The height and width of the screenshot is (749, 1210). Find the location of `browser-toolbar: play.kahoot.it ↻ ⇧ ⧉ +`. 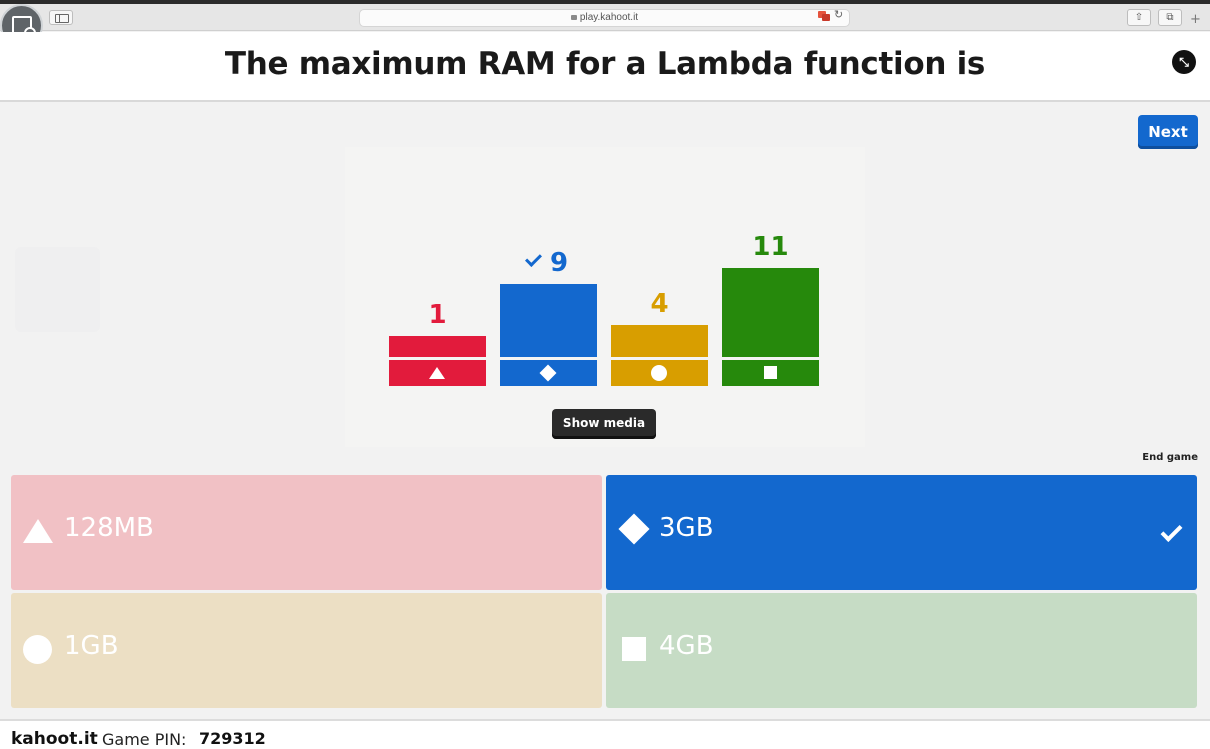

browser-toolbar: play.kahoot.it ↻ ⇧ ⧉ + is located at coordinates (605, 17).